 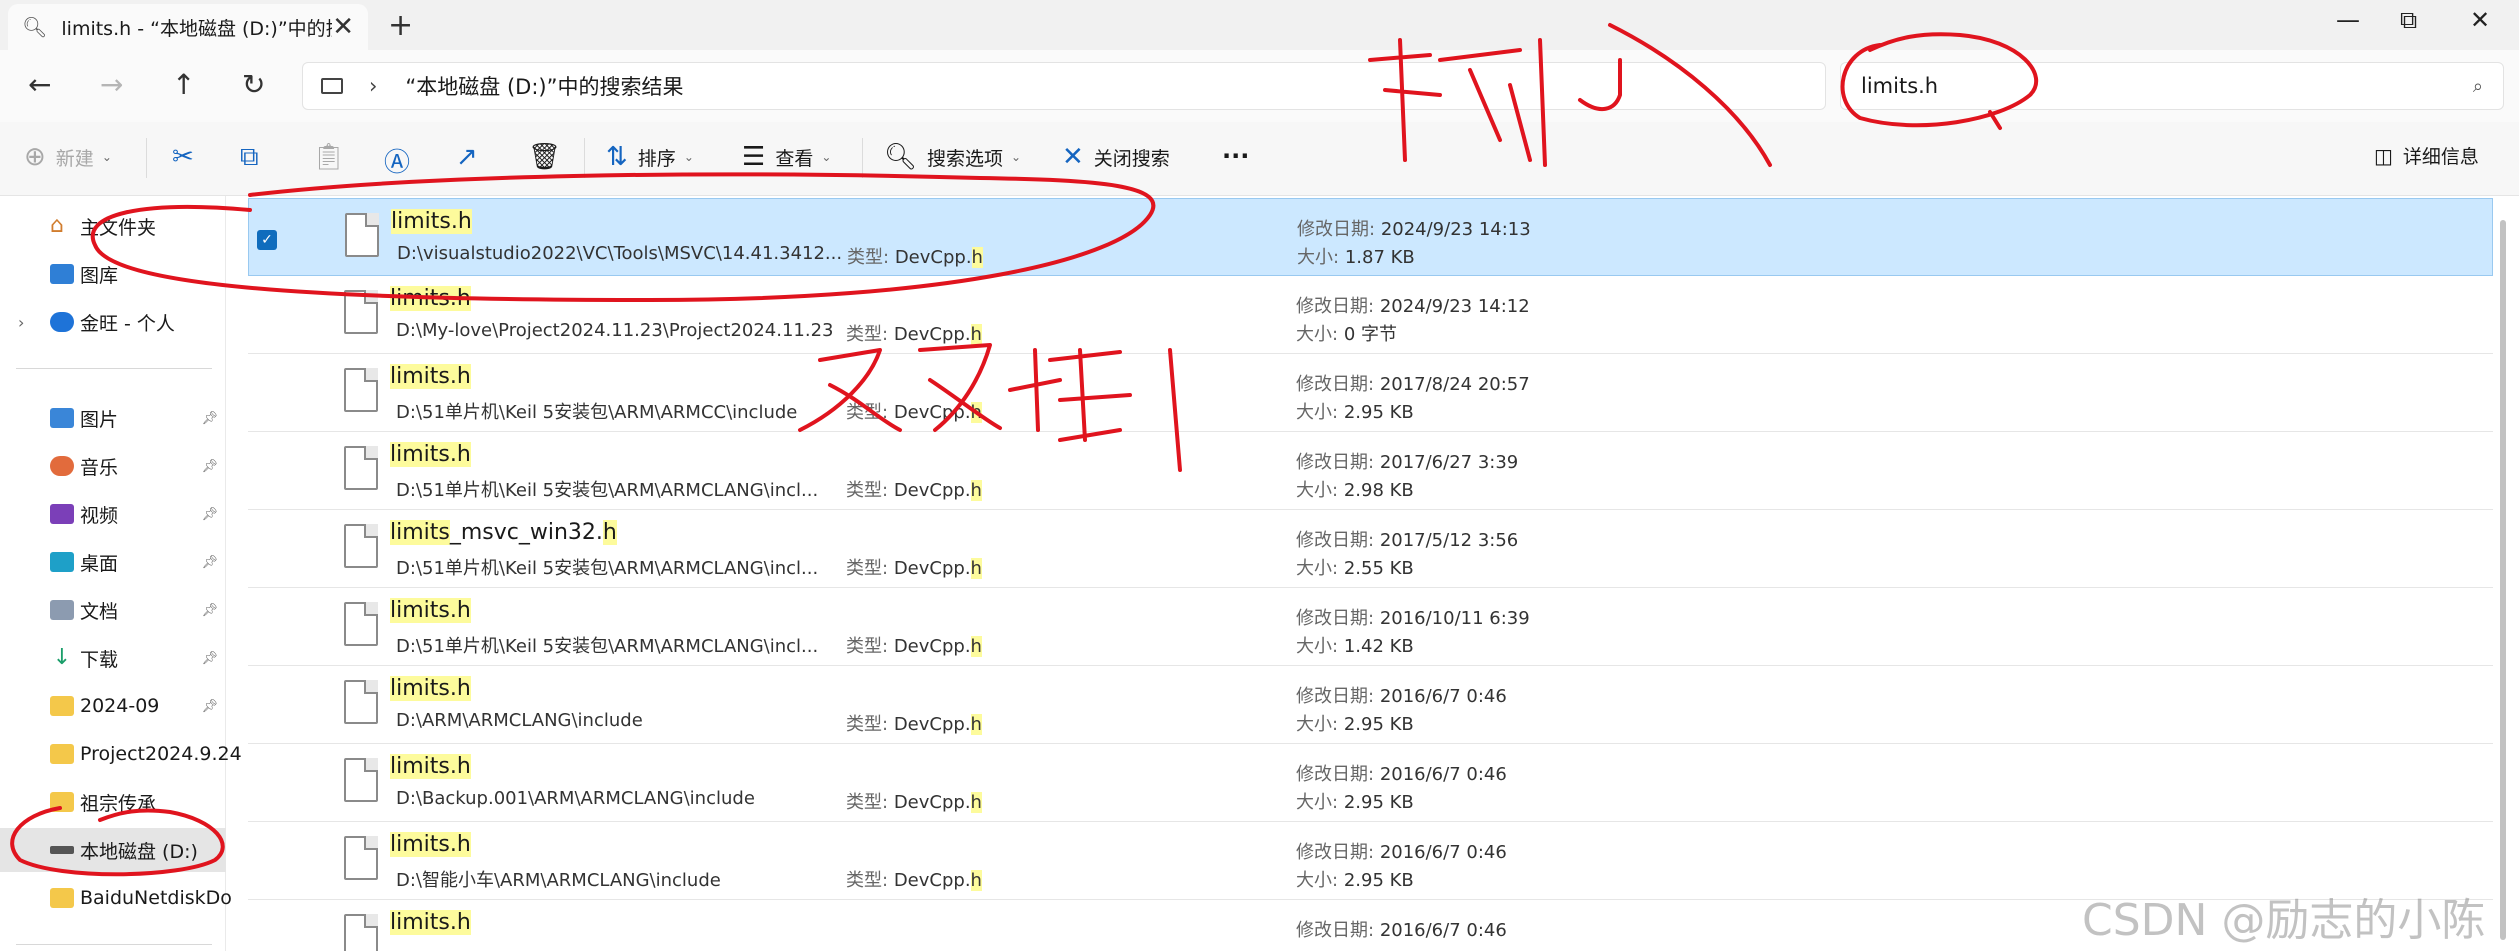 I want to click on sidebar-item-baidu: BaiduNetdiskDo, so click(x=116, y=898).